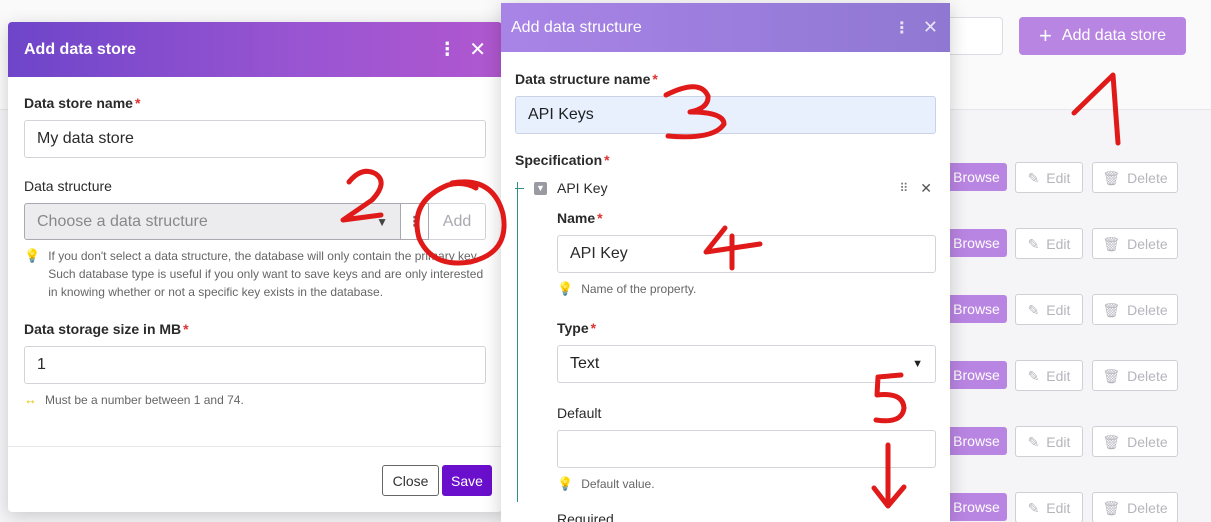 The image size is (1211, 522). What do you see at coordinates (586, 79) in the screenshot?
I see `structure-name-label: Data structure name *` at bounding box center [586, 79].